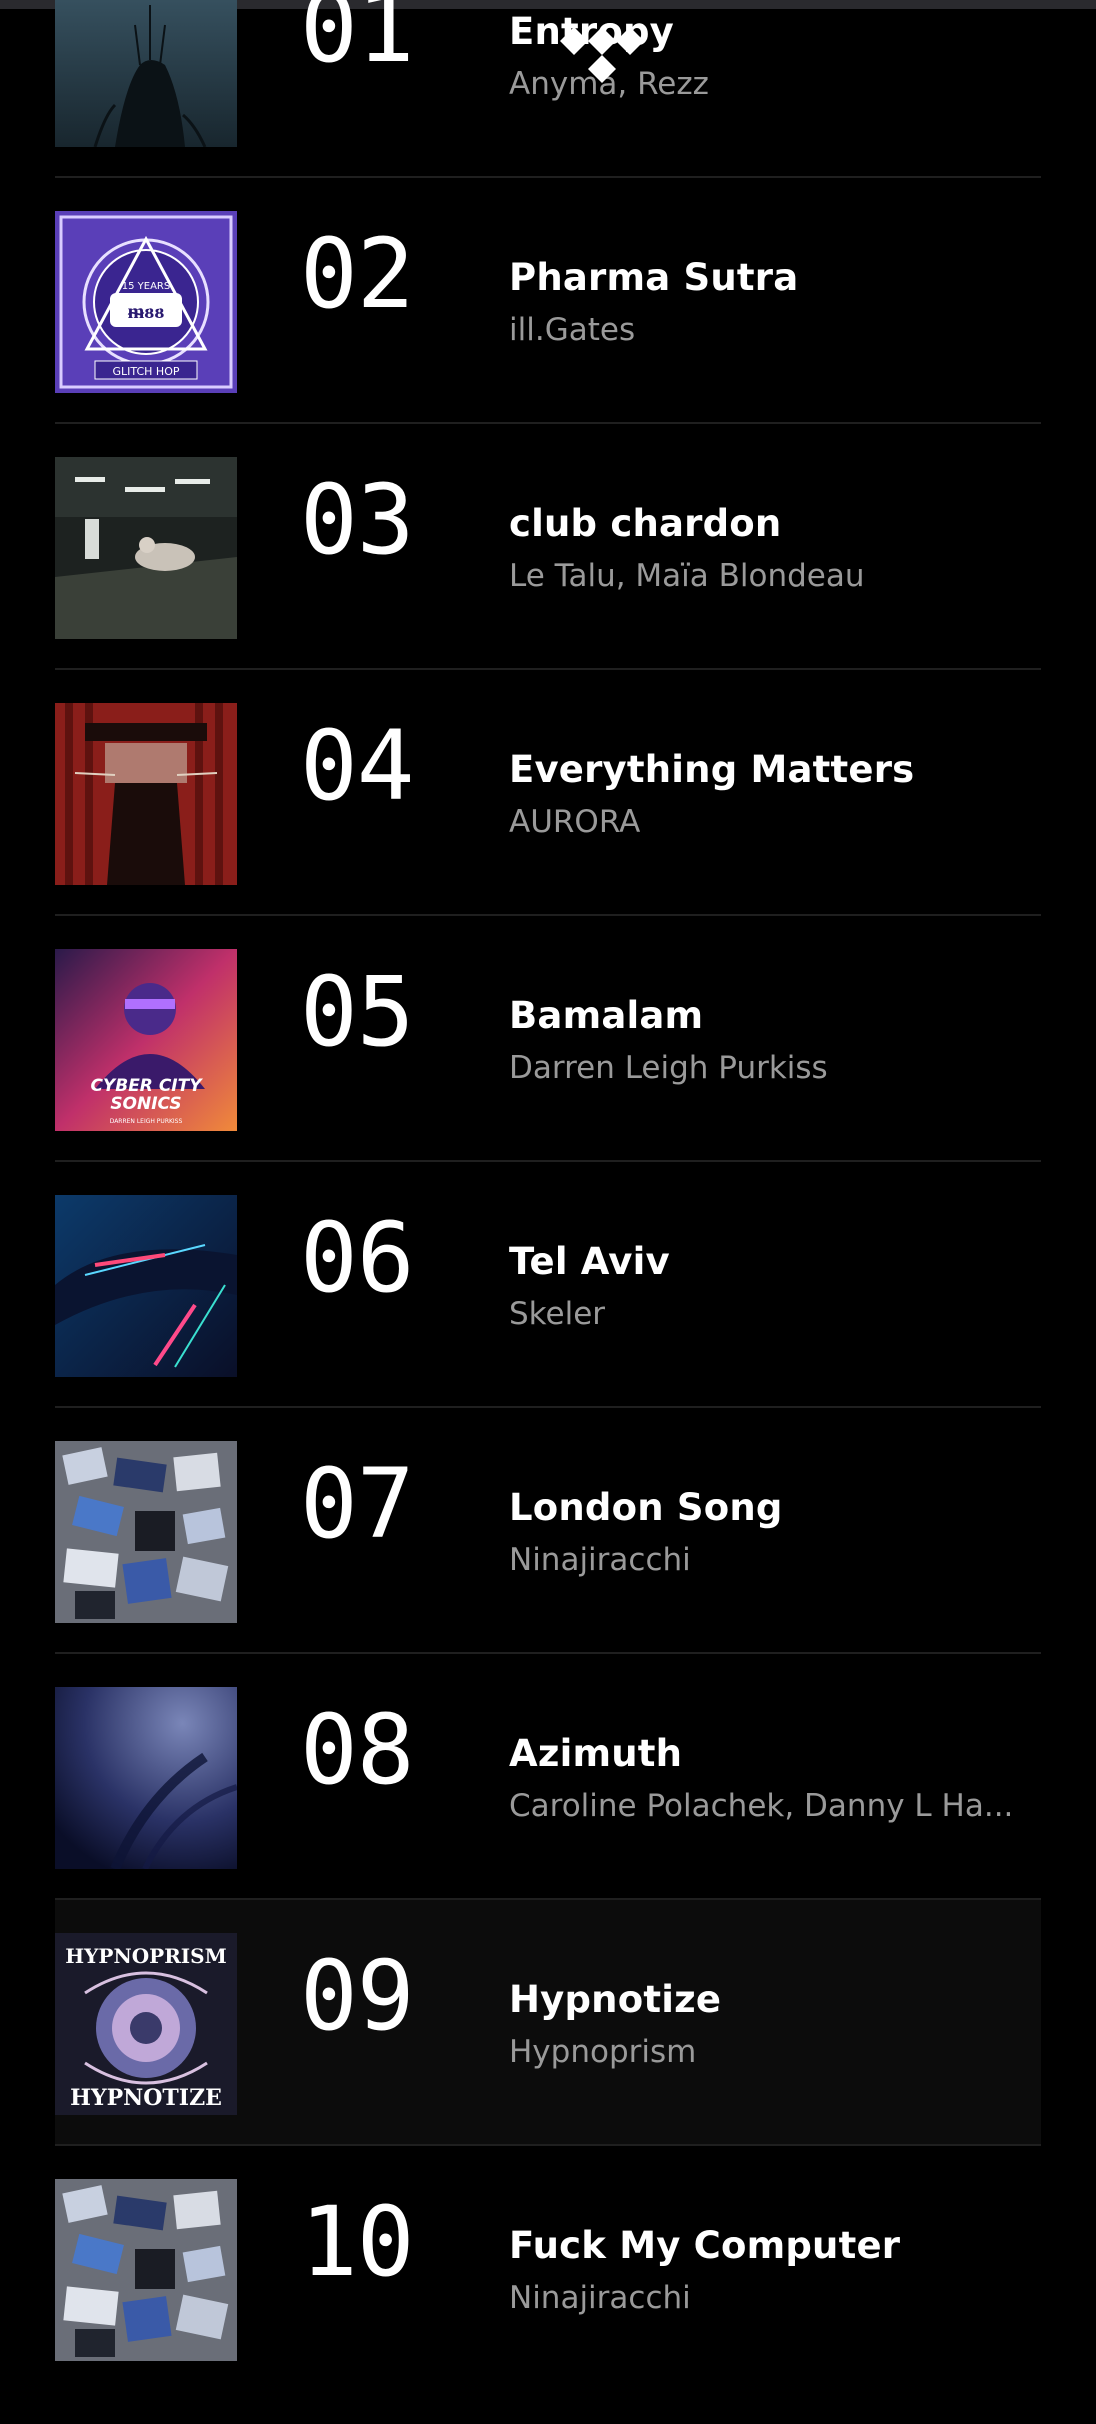 This screenshot has height=2424, width=1096. Describe the element at coordinates (548, 547) in the screenshot. I see `track-row-03: 03 club chardon Le Talu, Maïa Blondeau` at that location.